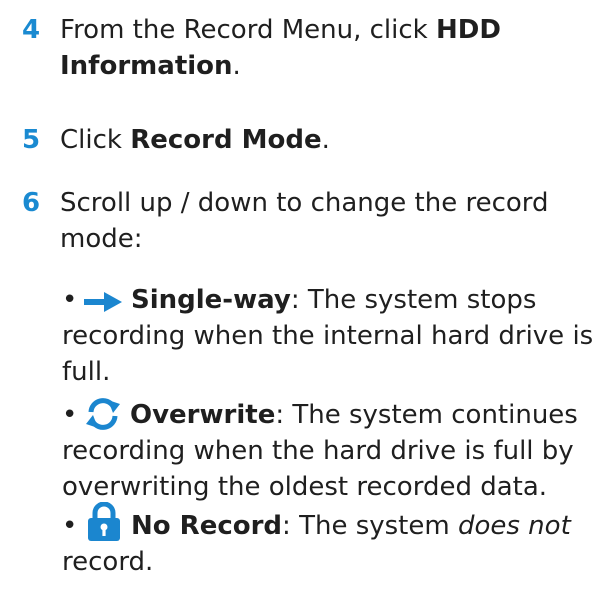 This screenshot has width=607, height=592. What do you see at coordinates (86, 372) in the screenshot?
I see `mode-desc-line: full.` at bounding box center [86, 372].